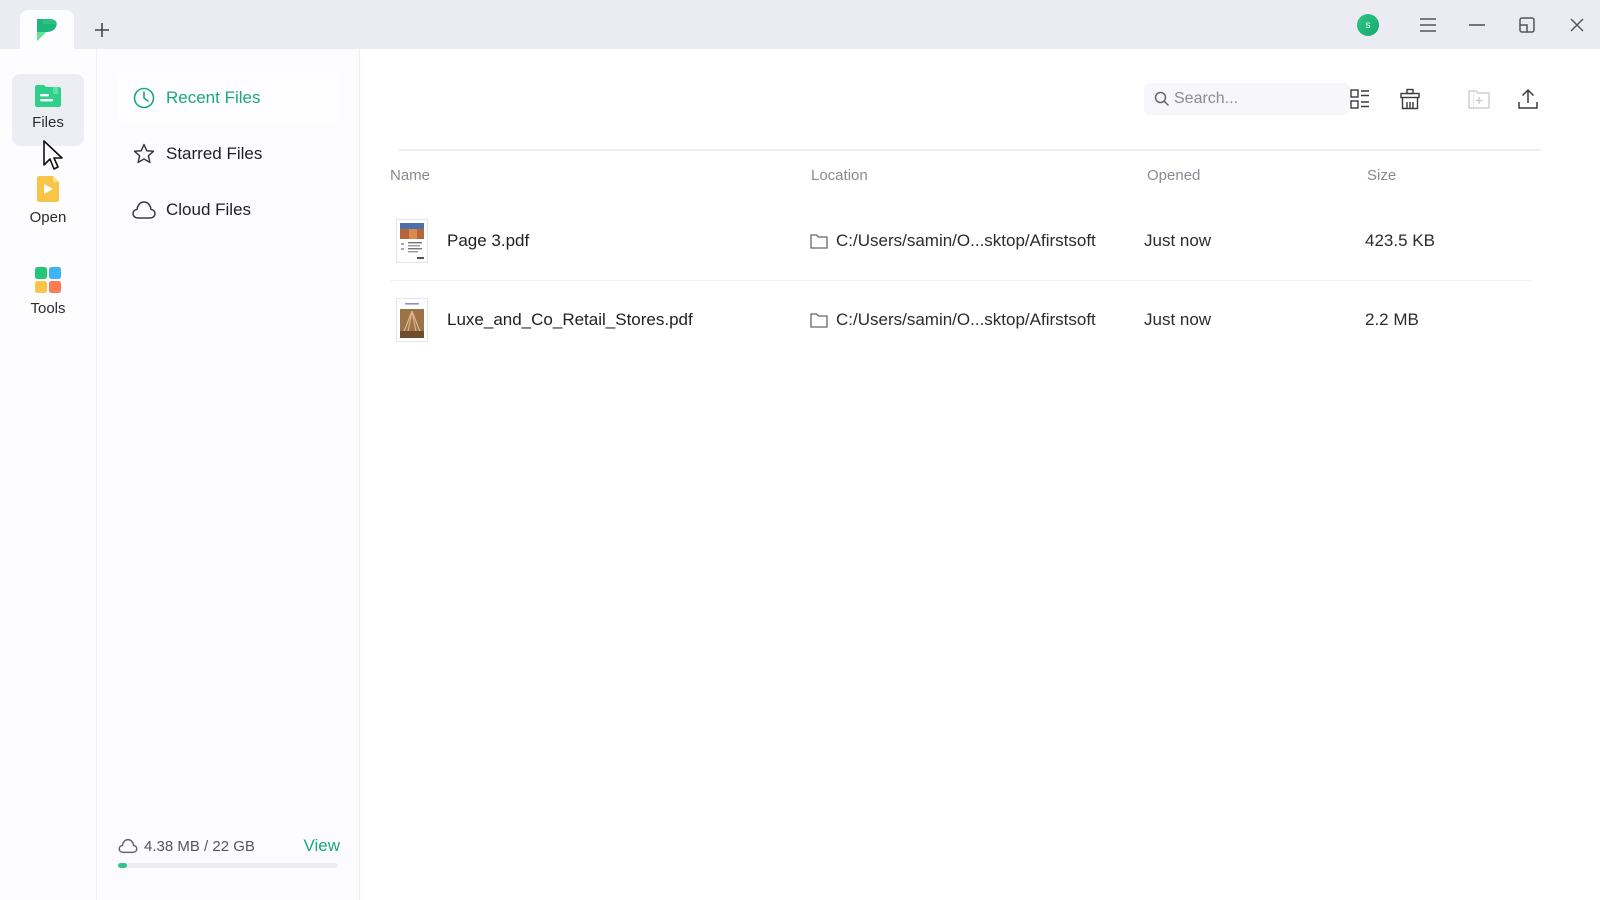 Image resolution: width=1600 pixels, height=900 pixels. I want to click on file-name: Page 3.pdf, so click(488, 241).